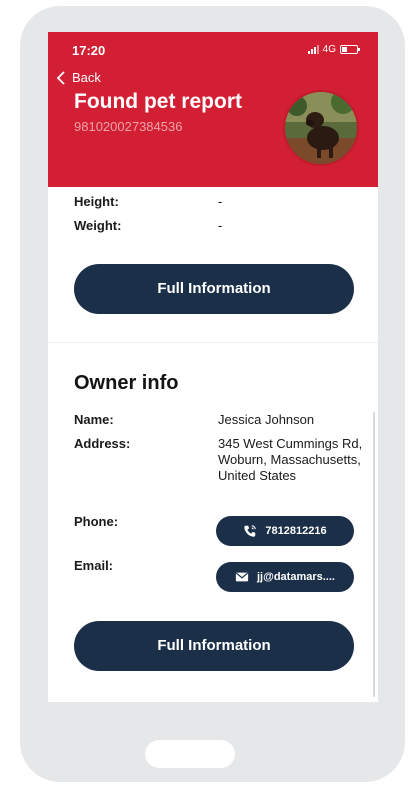  Describe the element at coordinates (102, 443) in the screenshot. I see `owner-address-label: Address:` at that location.